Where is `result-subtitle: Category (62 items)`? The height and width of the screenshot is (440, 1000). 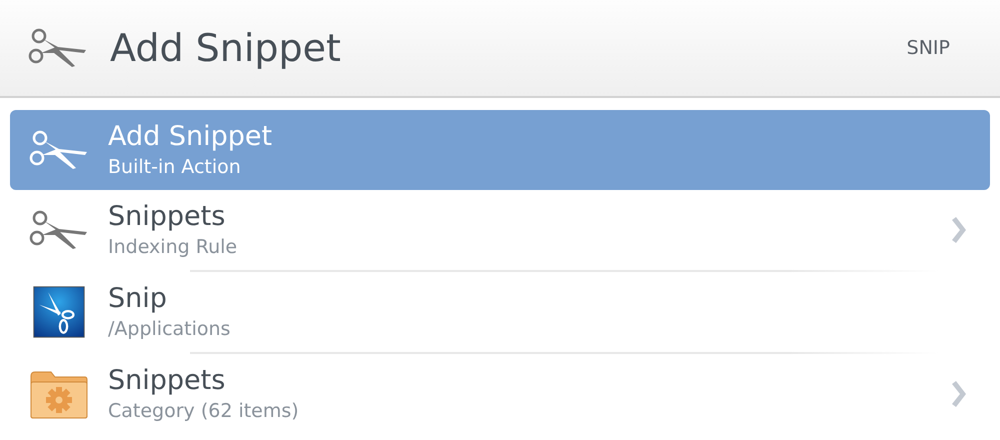
result-subtitle: Category (62 items) is located at coordinates (204, 411).